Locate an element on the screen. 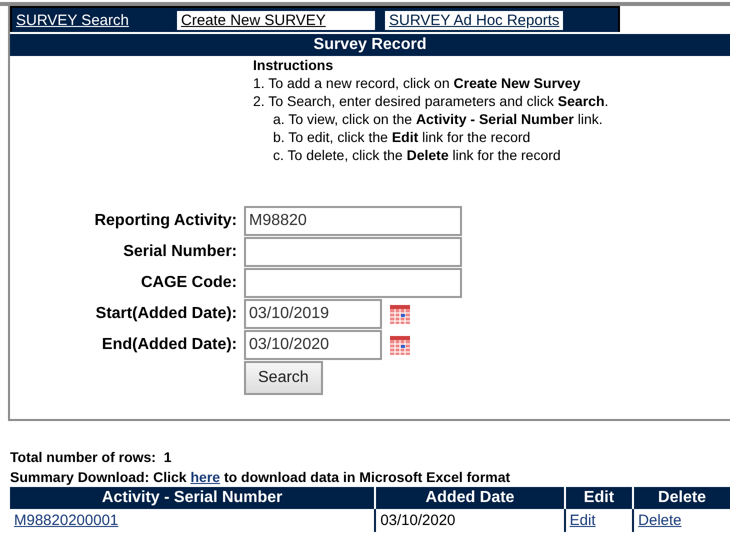 The height and width of the screenshot is (552, 730). instructions-title: Instructions is located at coordinates (293, 65).